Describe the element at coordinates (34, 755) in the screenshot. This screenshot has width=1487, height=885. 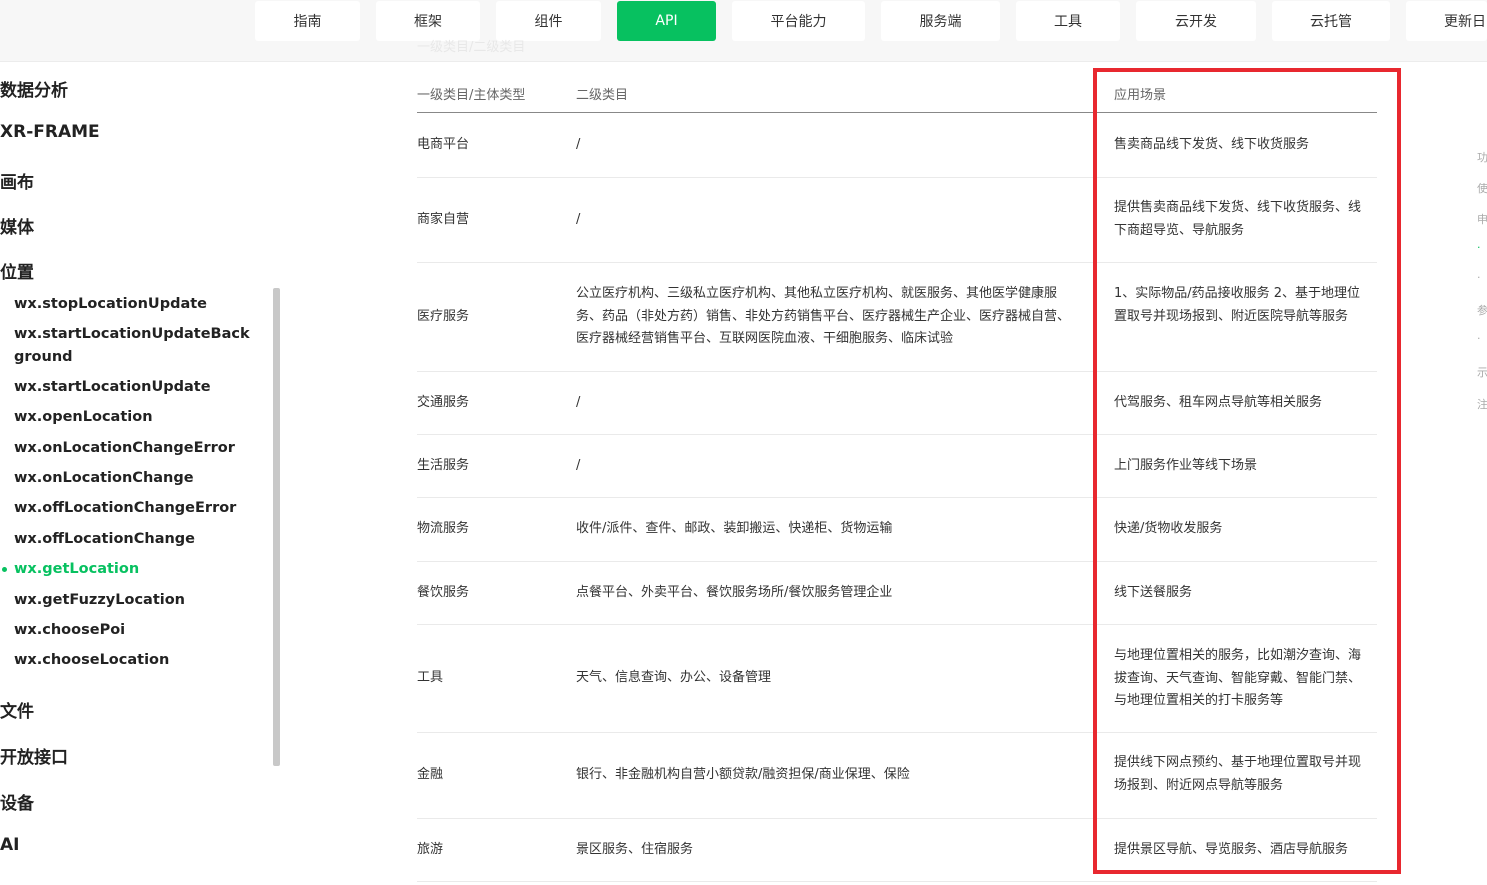
I see `sidebar-section-open-interface: 开放接口` at that location.